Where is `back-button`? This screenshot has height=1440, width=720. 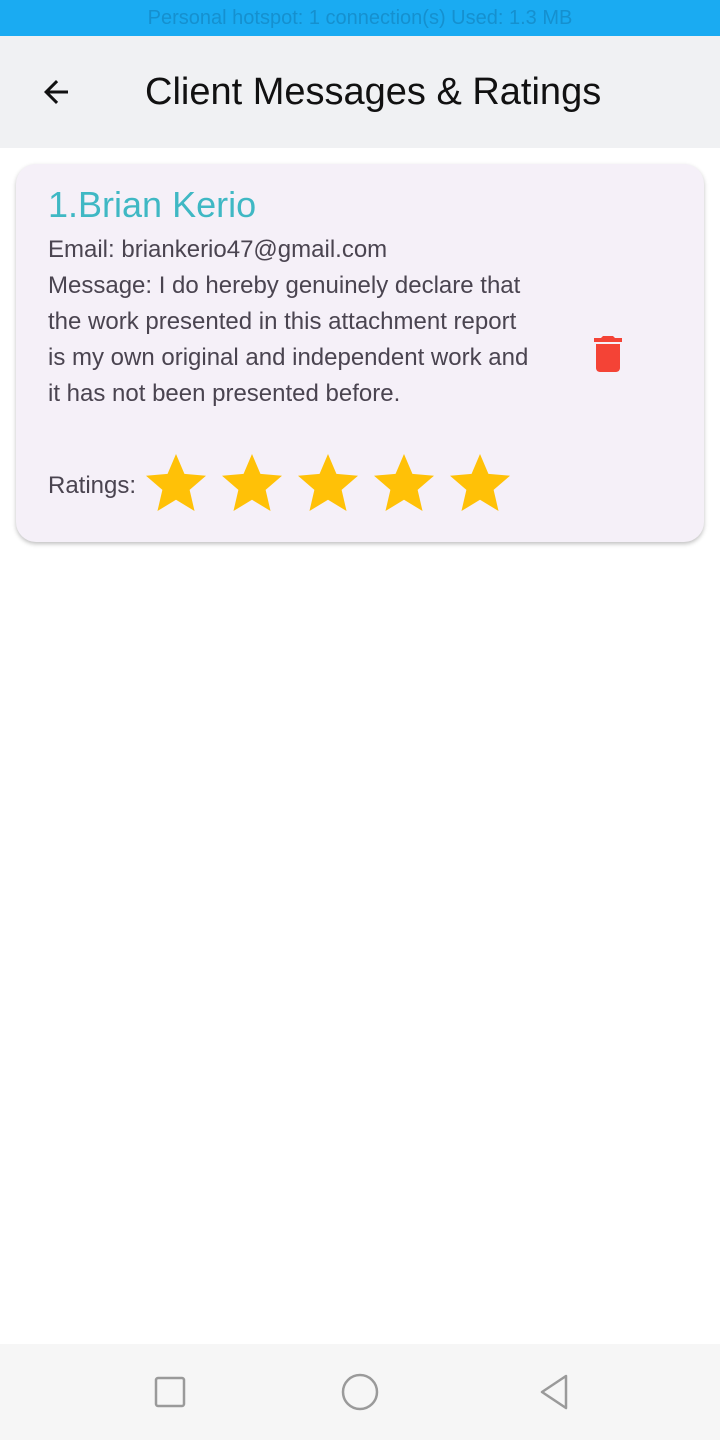 back-button is located at coordinates (56, 92).